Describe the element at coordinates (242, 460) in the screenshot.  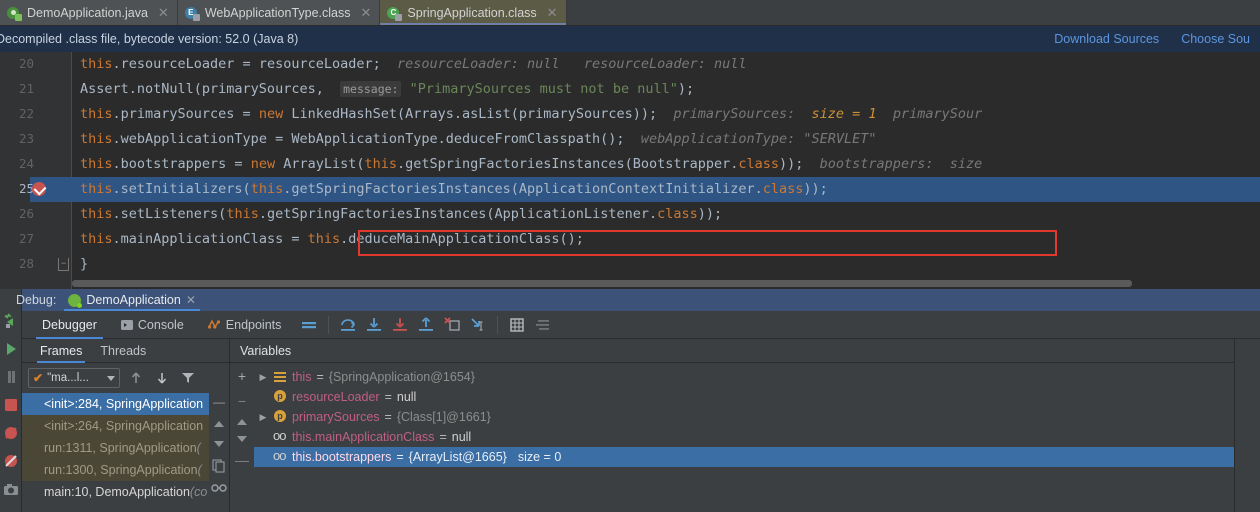
I see `variables-more-icon: —` at that location.